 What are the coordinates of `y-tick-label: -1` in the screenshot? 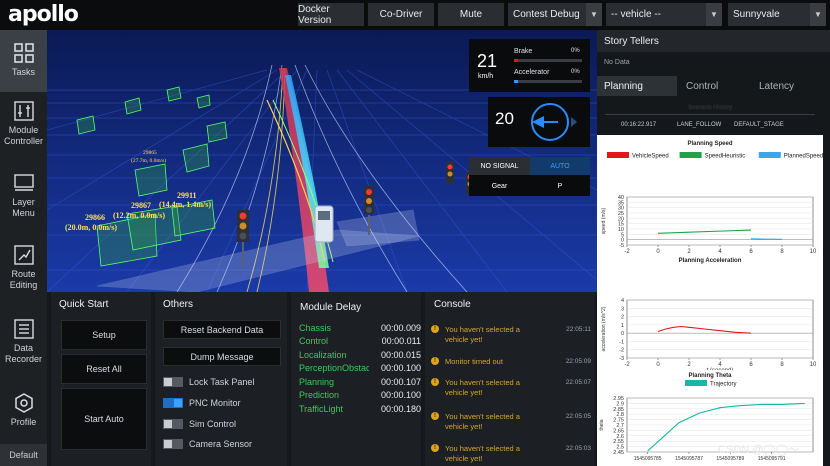 It's located at (621, 342).